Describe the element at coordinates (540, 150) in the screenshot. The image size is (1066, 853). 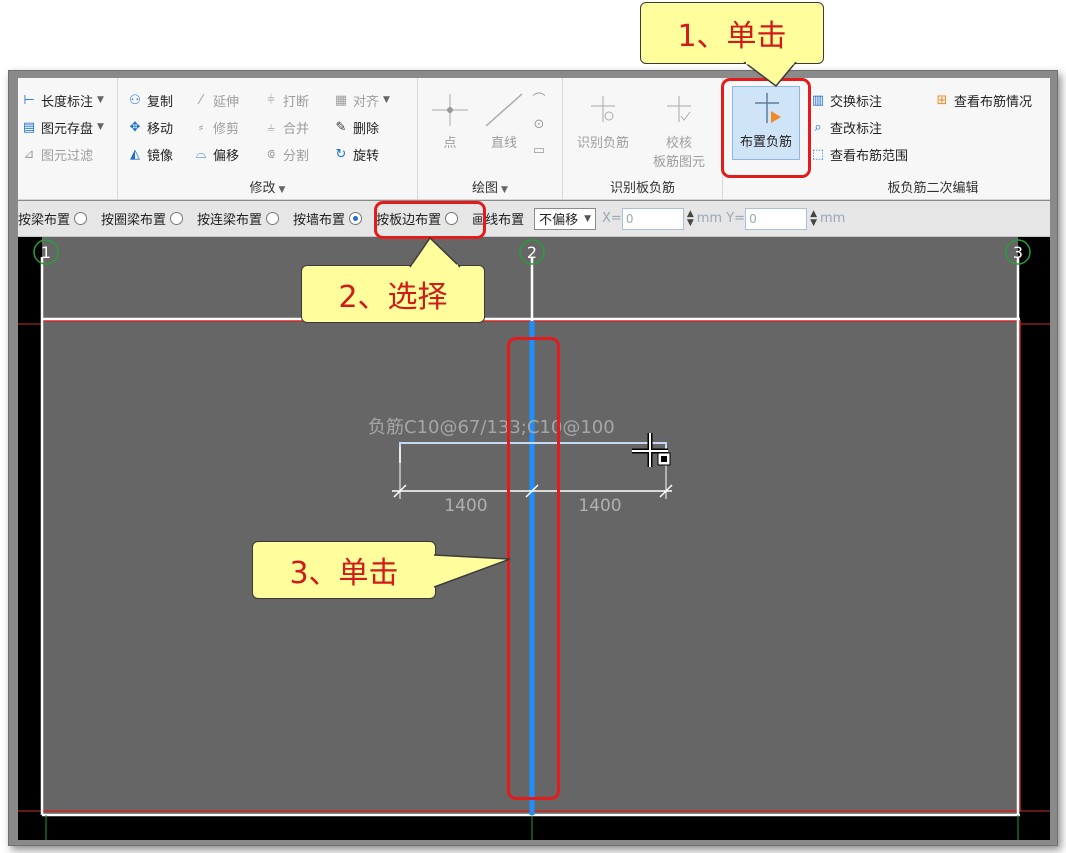
I see `rectangle-button: ▭` at that location.